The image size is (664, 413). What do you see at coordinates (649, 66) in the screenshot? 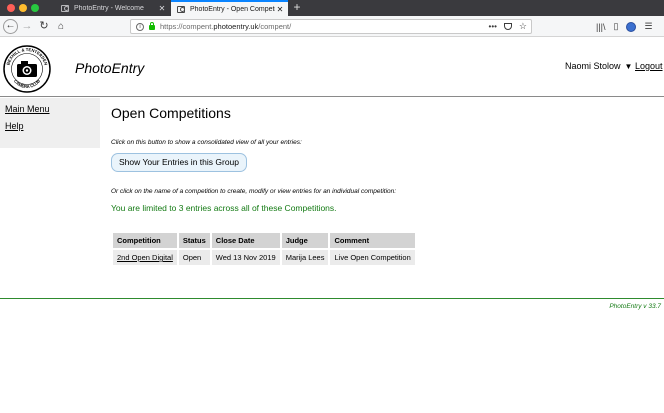
I see `logout-link: Logout` at bounding box center [649, 66].